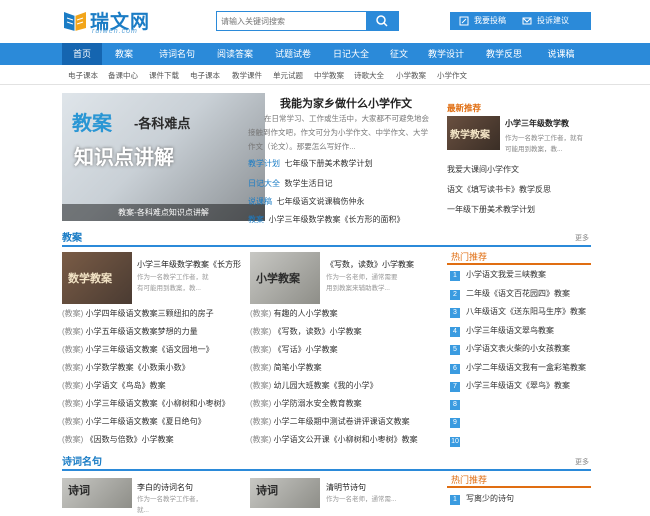  Describe the element at coordinates (134, 421) in the screenshot. I see `list-item: (教案) 小学二年级语文教案《夏日绝句》` at that location.